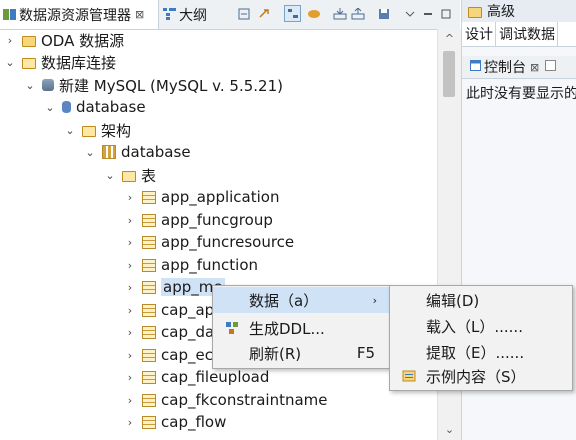  What do you see at coordinates (551, 67) in the screenshot?
I see `properties-icon` at bounding box center [551, 67].